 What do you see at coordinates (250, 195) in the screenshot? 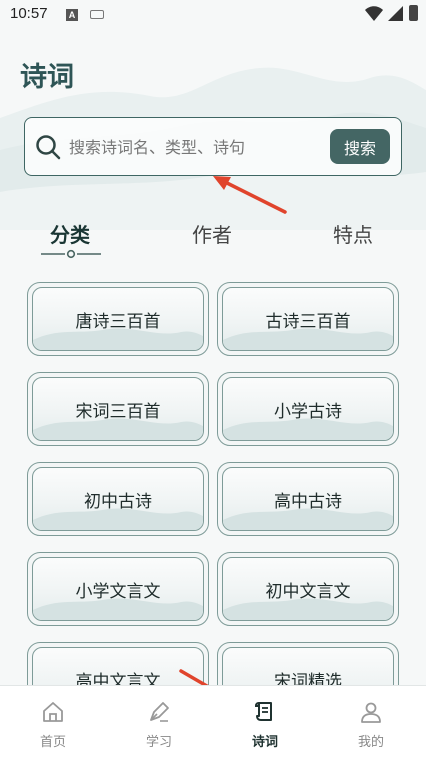
I see `annotation-arrow-search` at bounding box center [250, 195].